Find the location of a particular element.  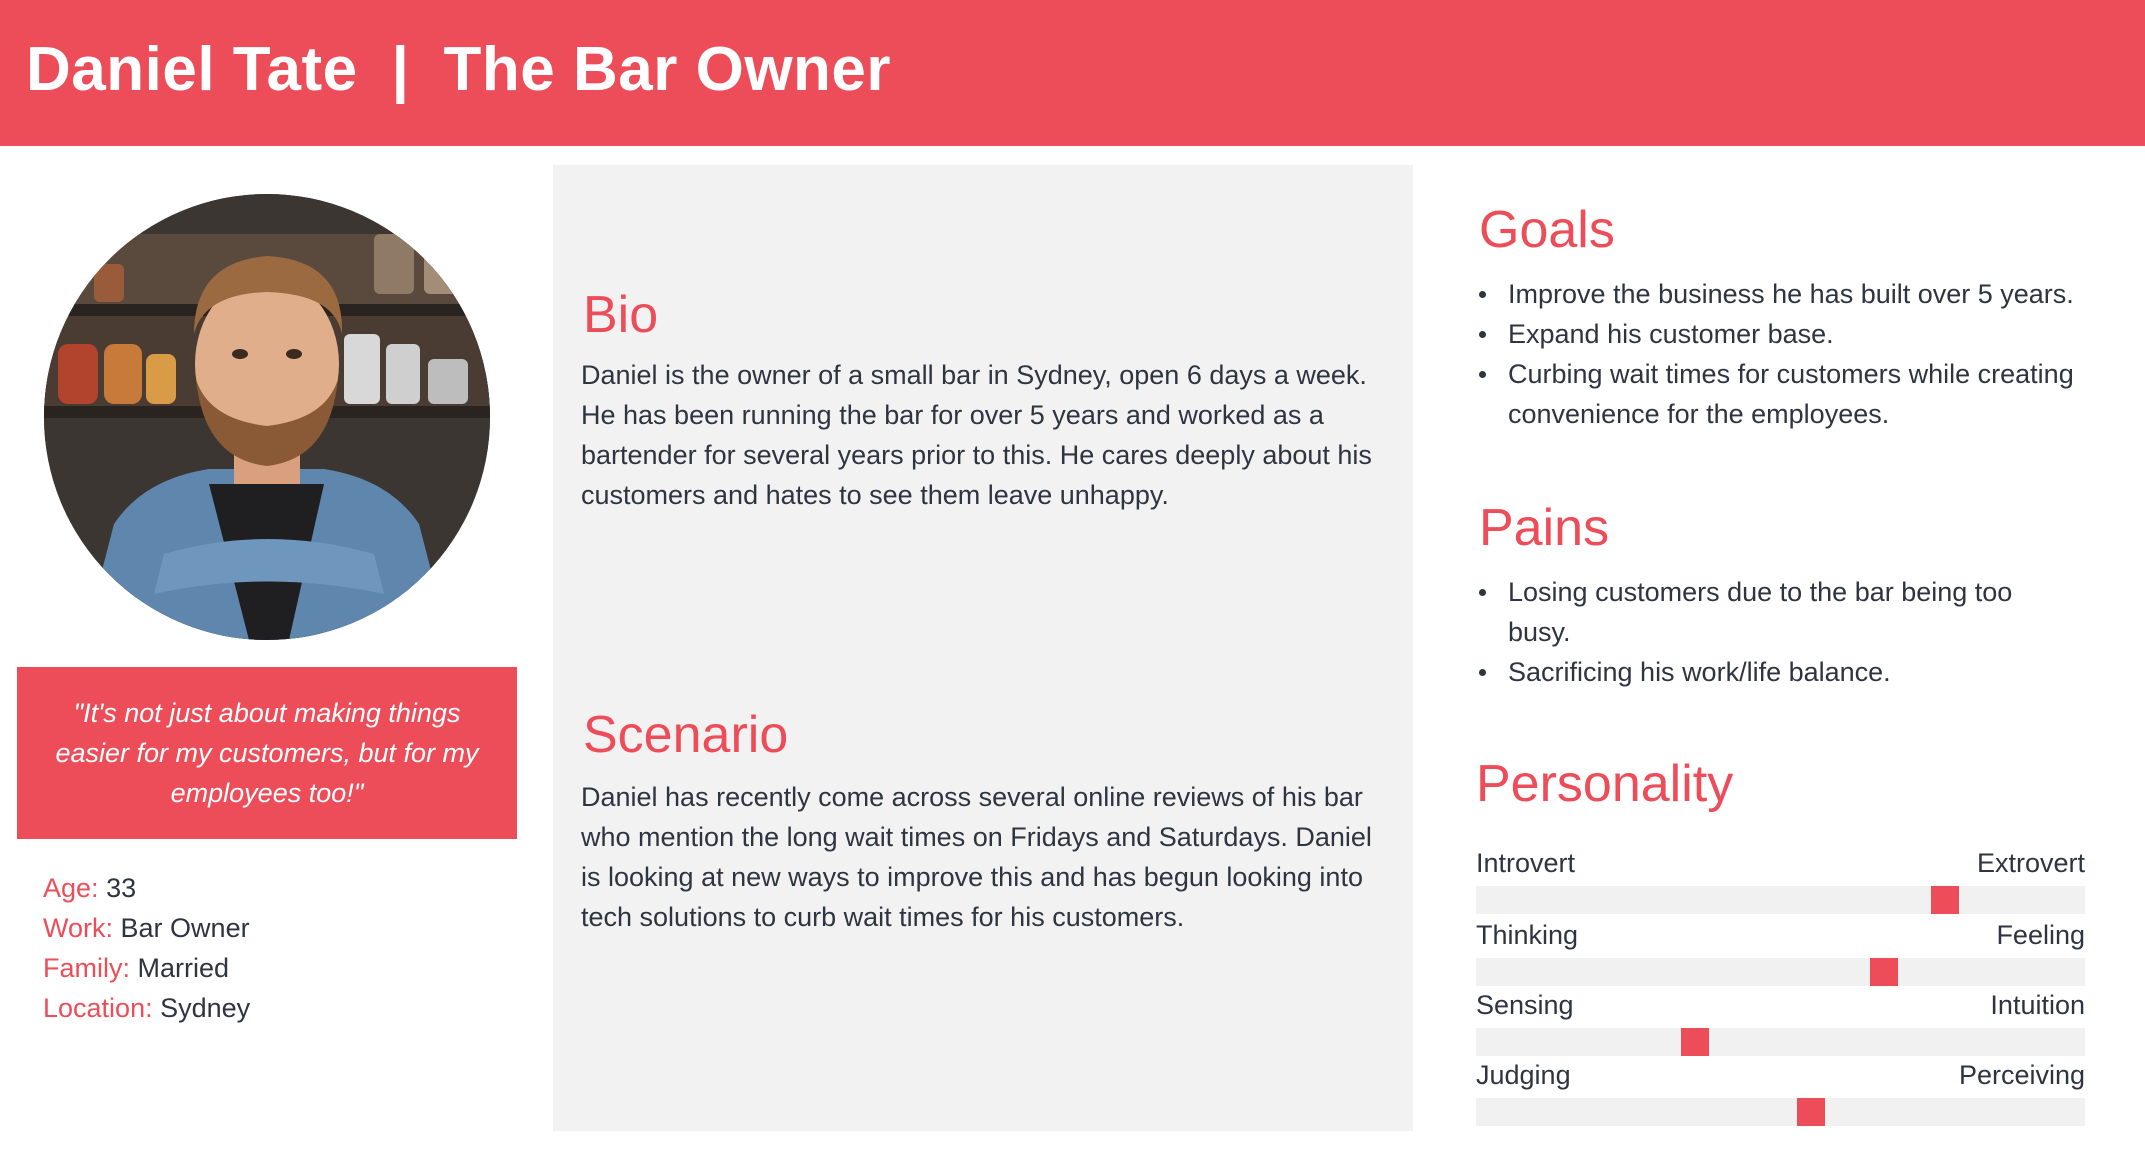

trait-judging-perceiving: Judging Perceiving is located at coordinates (1780, 1092).